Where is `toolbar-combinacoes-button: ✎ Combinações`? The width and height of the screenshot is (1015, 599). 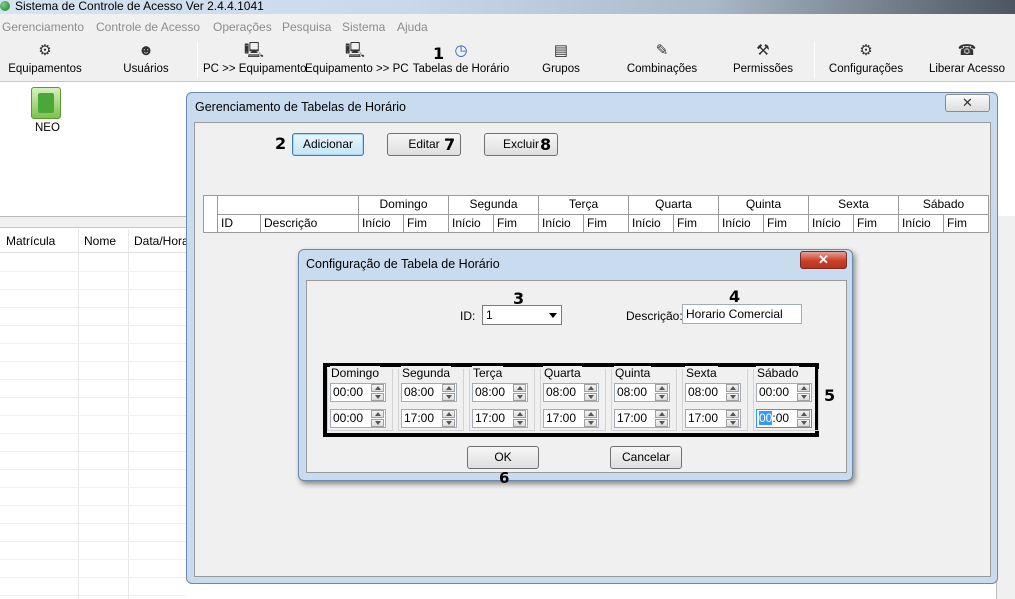 toolbar-combinacoes-button: ✎ Combinações is located at coordinates (662, 60).